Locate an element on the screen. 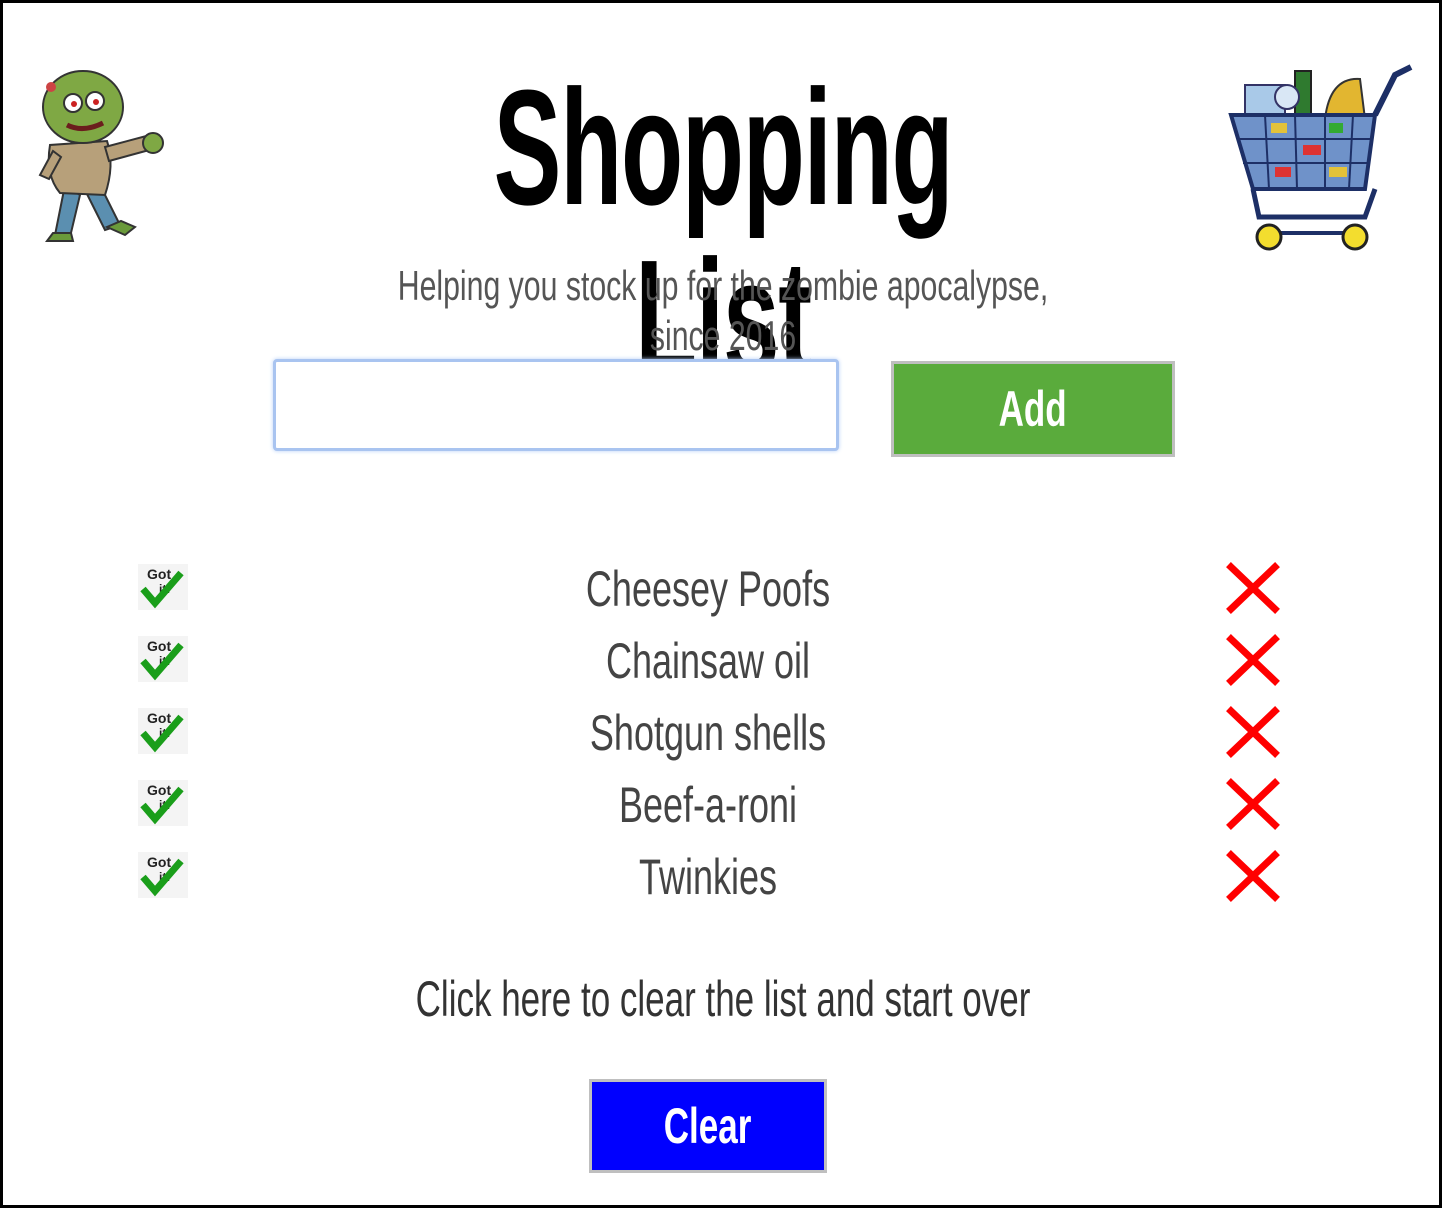  list-item-label: Twinkies is located at coordinates (708, 877).